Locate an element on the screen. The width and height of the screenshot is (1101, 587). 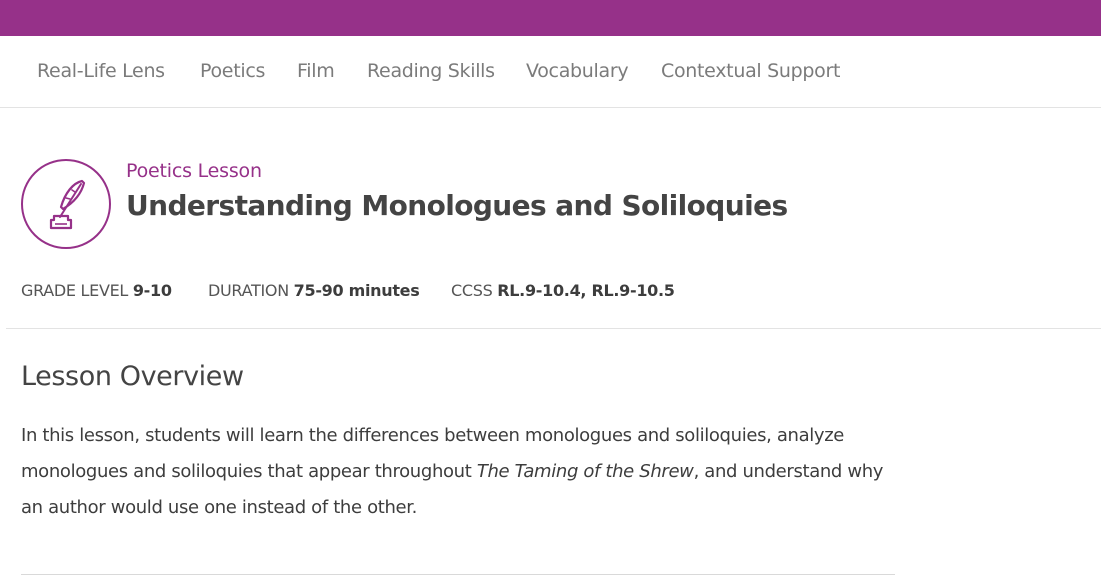
overview-heading: Lesson Overview is located at coordinates (132, 376).